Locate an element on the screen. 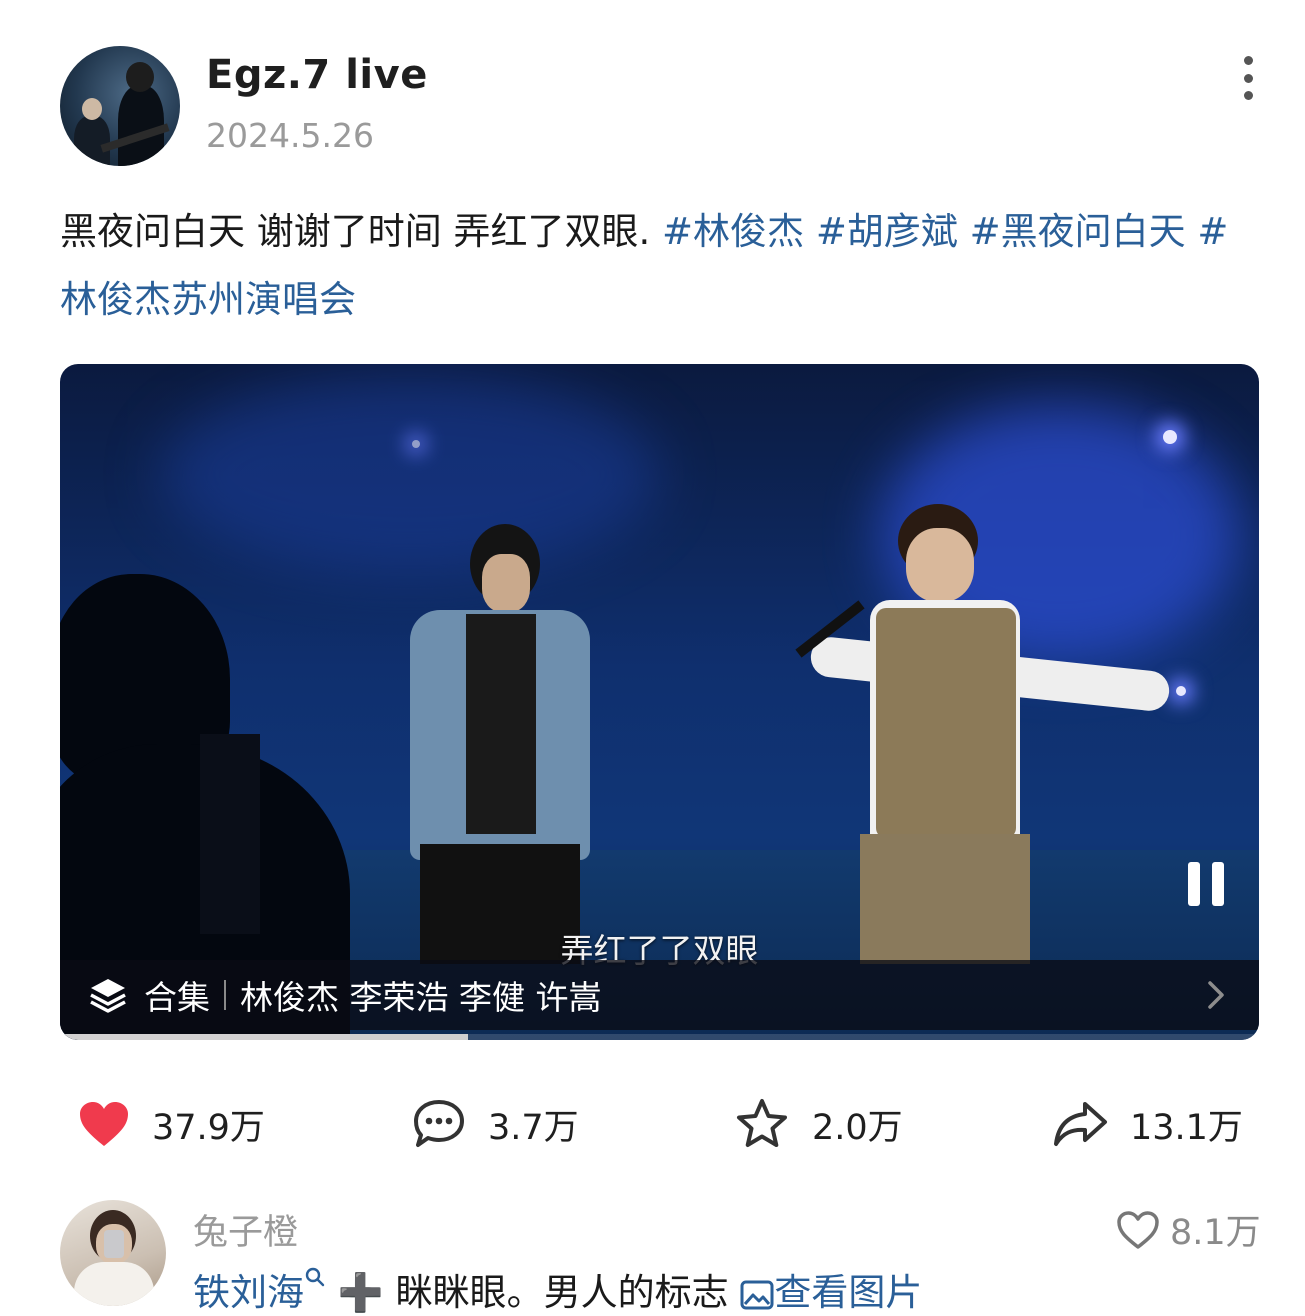 The image size is (1305, 1316). hashtag-link: #胡彦斌 is located at coordinates (887, 231).